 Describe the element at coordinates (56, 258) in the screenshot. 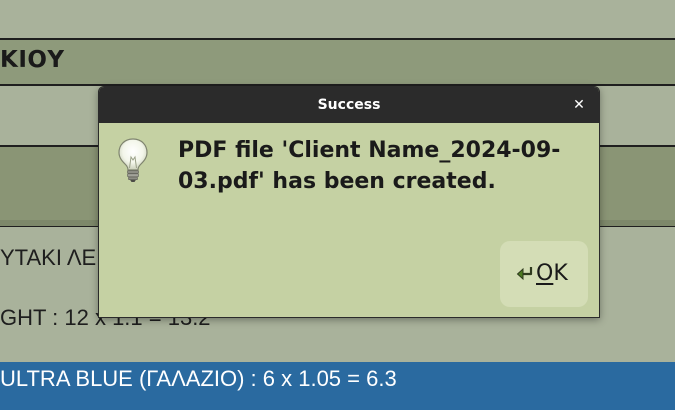

I see `background-list-item: ΥΤΑΚΙ ΛΕΝ` at that location.